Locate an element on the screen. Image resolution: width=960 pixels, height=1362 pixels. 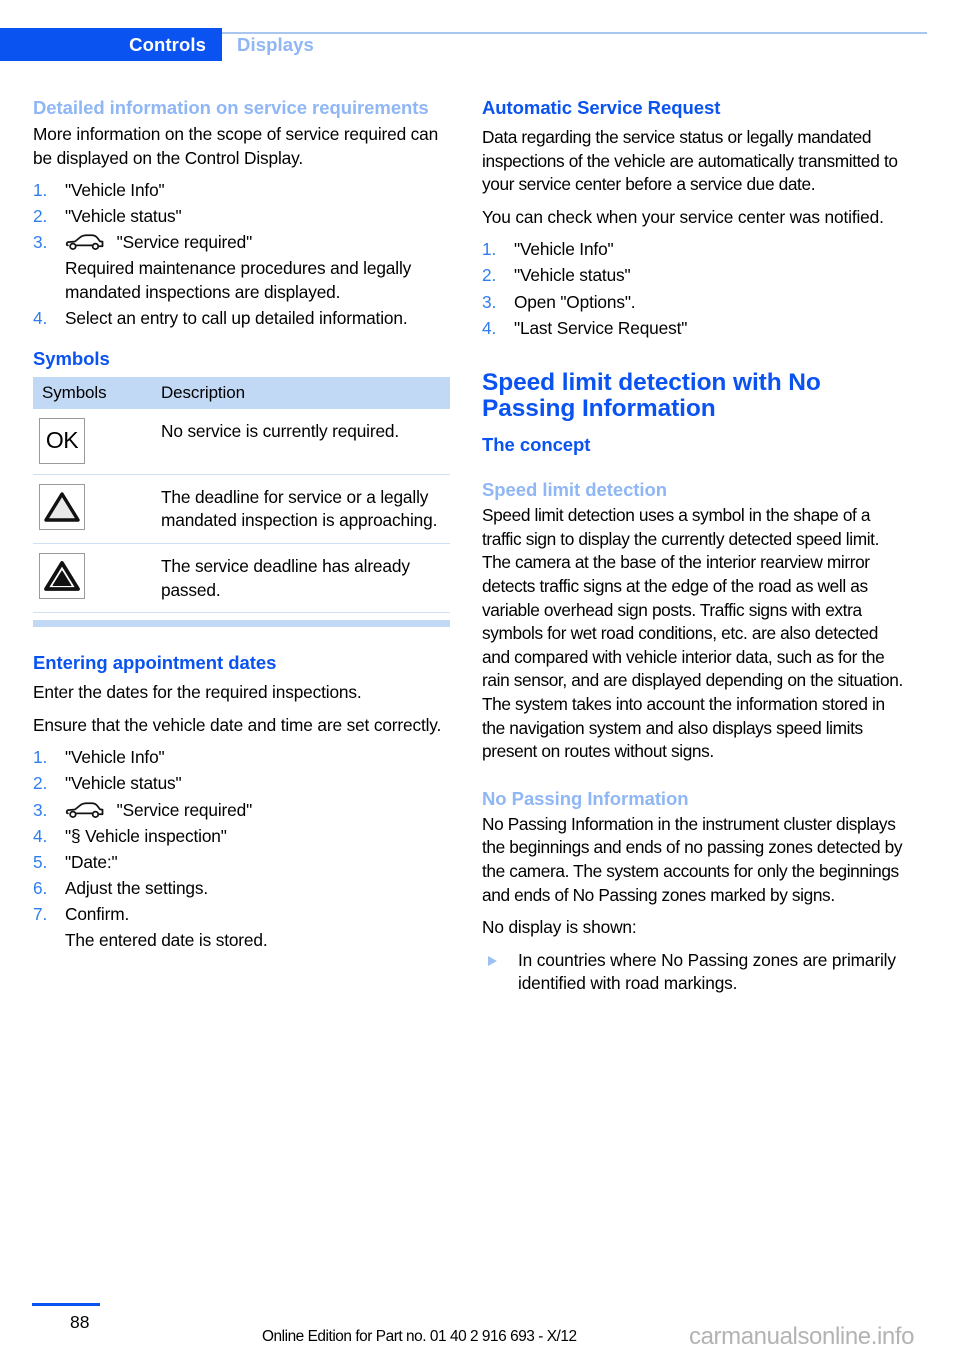
page-number: 88 is located at coordinates (80, 1322).